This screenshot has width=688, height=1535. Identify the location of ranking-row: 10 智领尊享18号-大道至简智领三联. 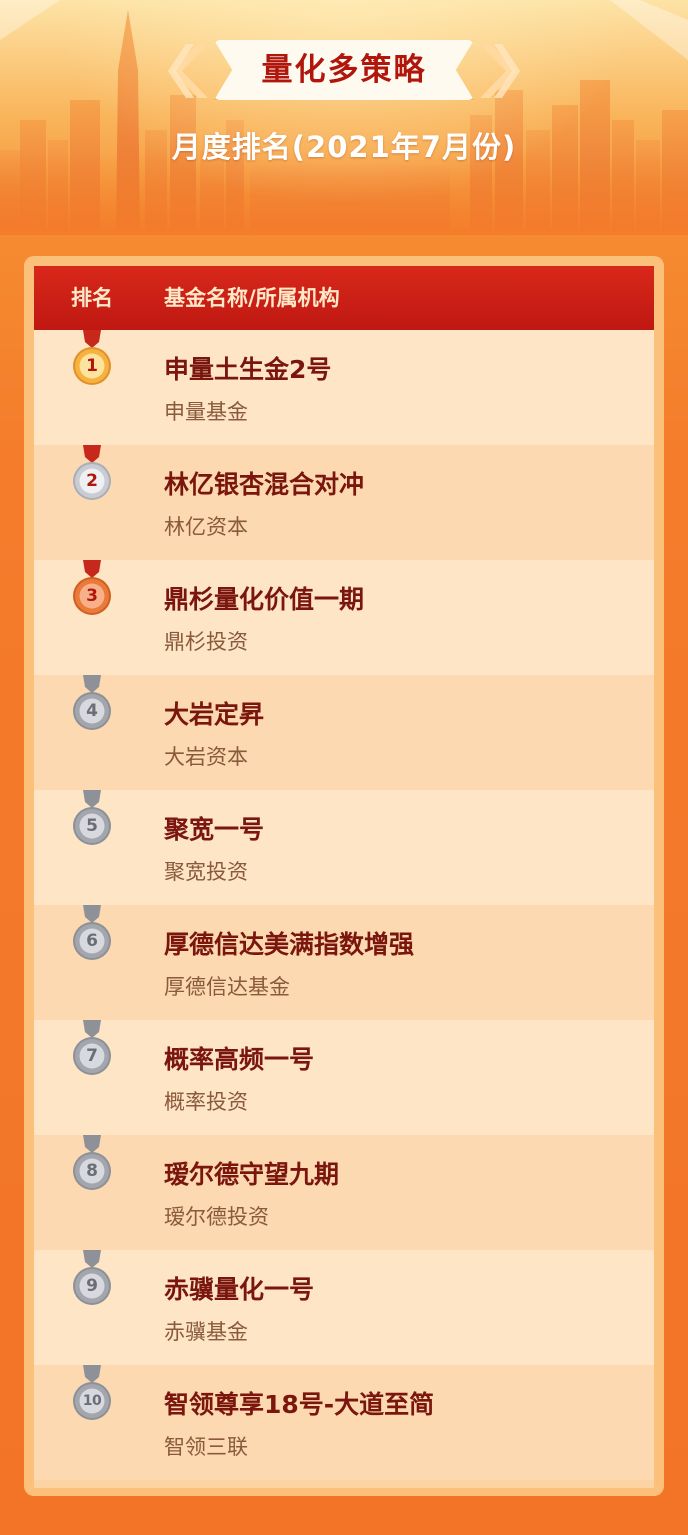
(344, 1422).